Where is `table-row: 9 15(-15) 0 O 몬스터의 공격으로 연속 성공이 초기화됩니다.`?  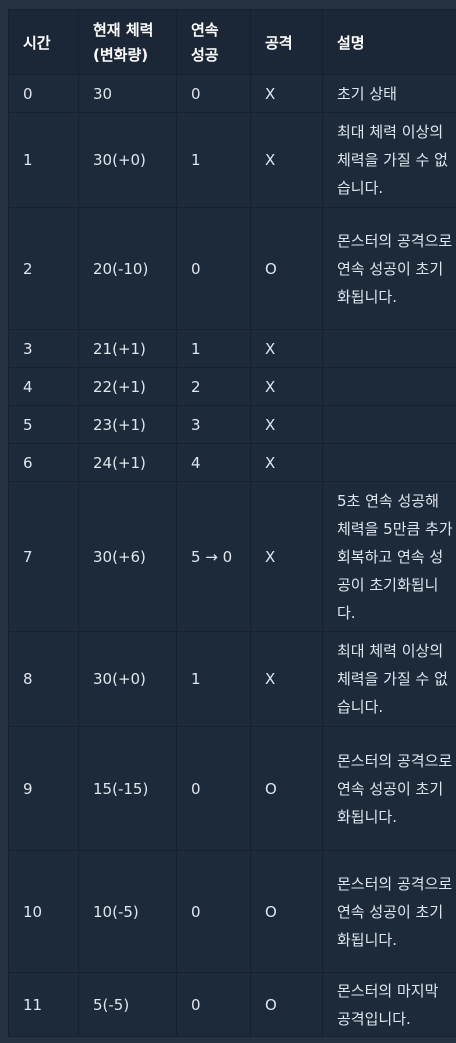
table-row: 9 15(-15) 0 O 몬스터의 공격으로 연속 성공이 초기화됩니다. is located at coordinates (232, 788).